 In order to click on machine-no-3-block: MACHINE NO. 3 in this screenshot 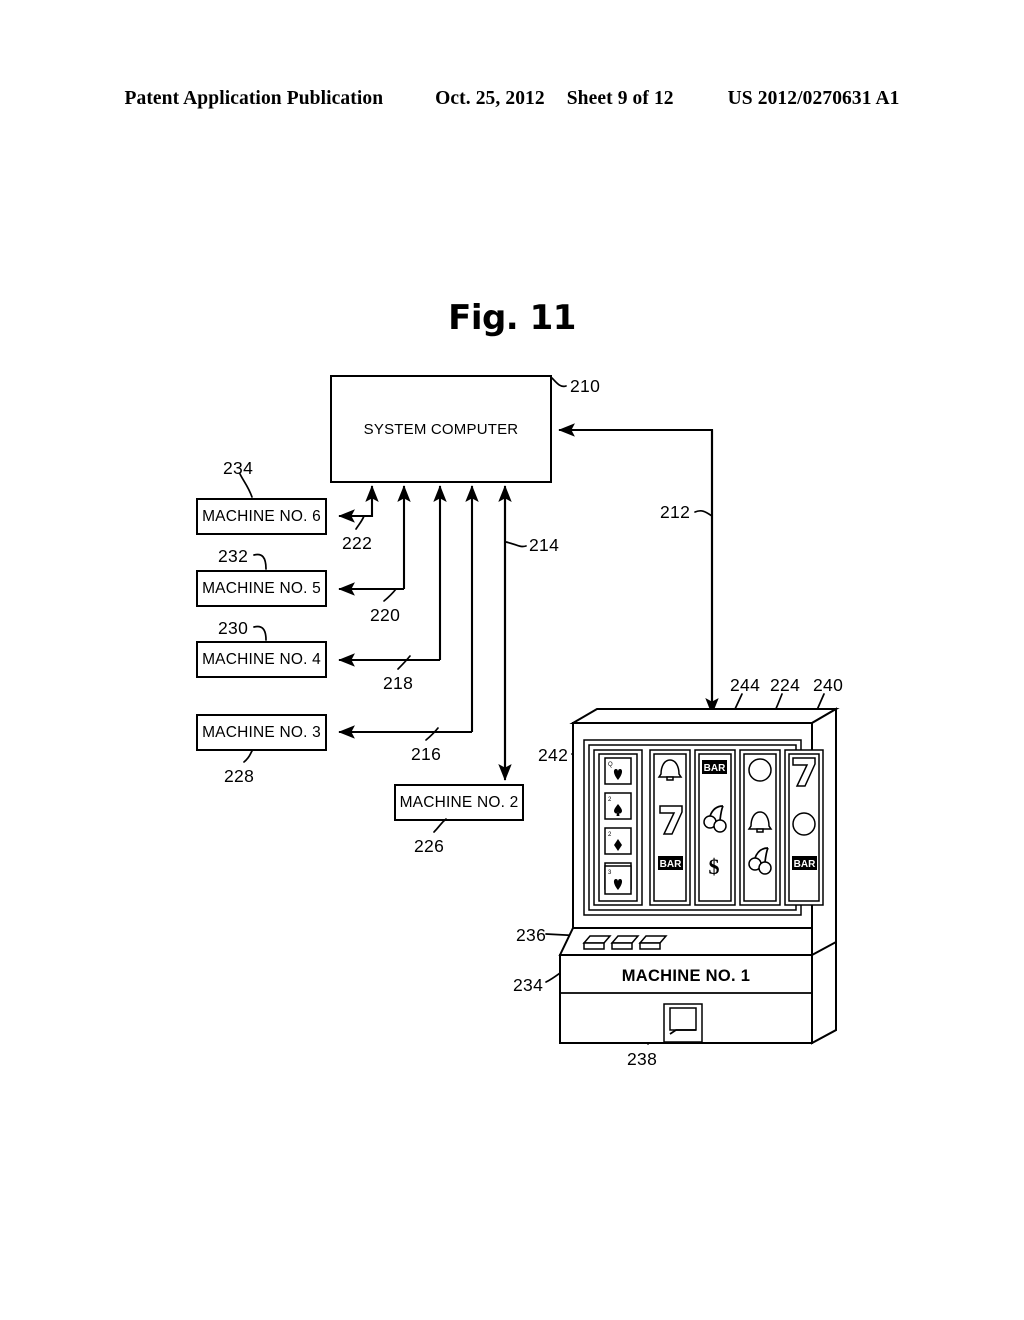, I will do `click(261, 732)`.